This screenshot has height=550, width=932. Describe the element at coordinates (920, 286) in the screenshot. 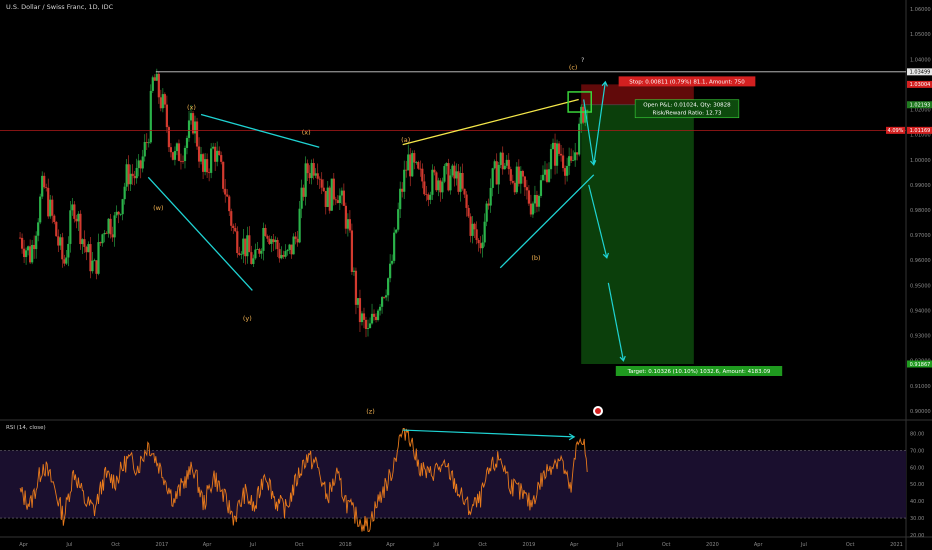

I see `price-tick-label: 0.95000` at that location.